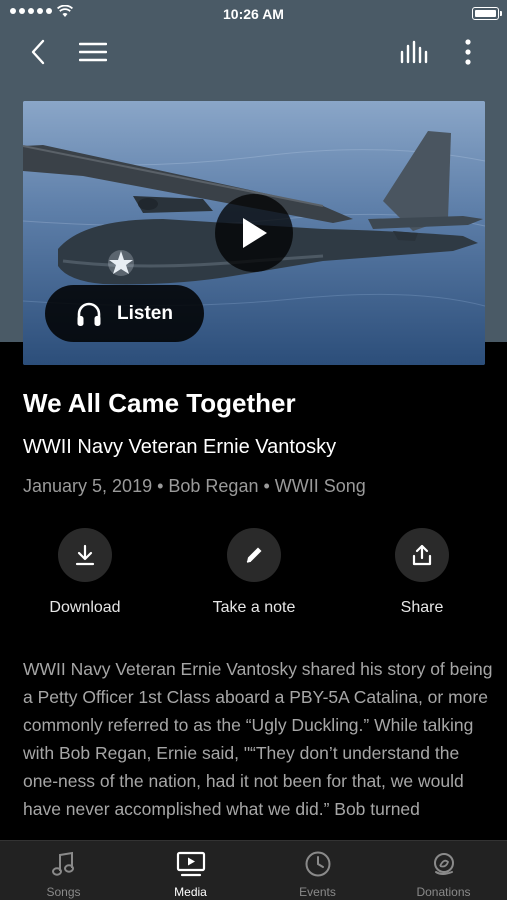 Image resolution: width=507 pixels, height=900 pixels. I want to click on hamburger-menu-icon, so click(93, 52).